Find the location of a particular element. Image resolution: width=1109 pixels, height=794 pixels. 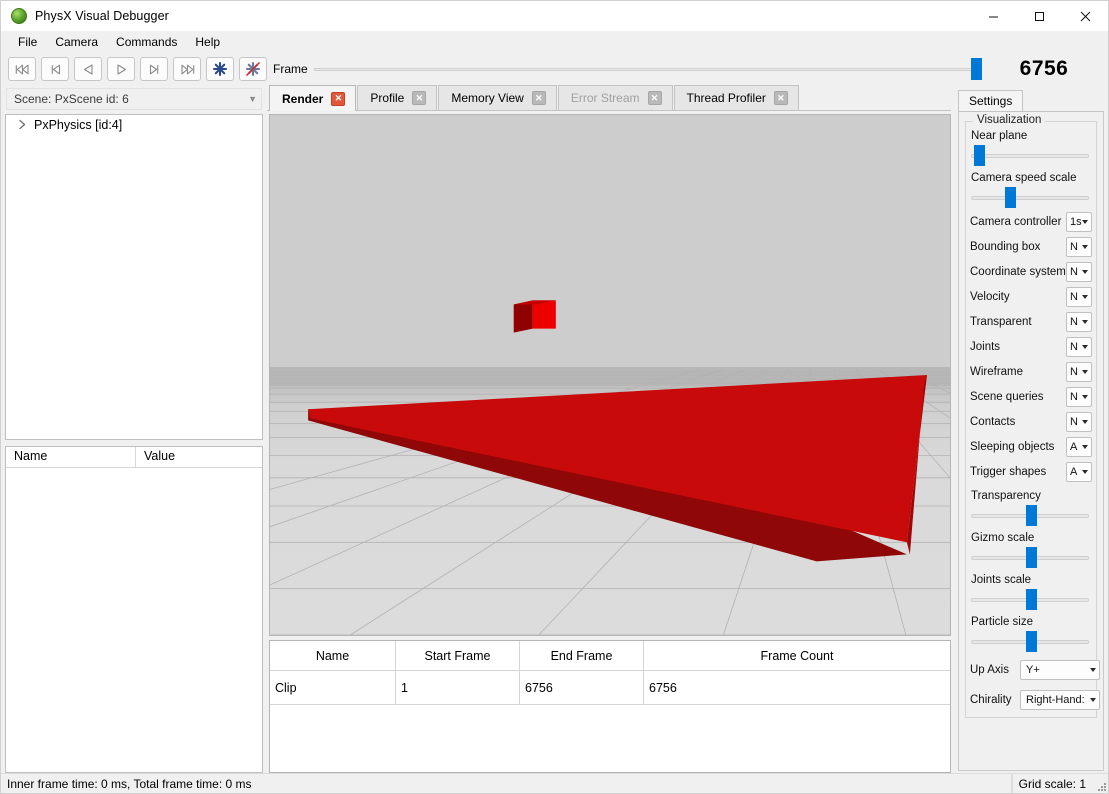

camera-controller-label: Camera controller is located at coordinates (1016, 222).